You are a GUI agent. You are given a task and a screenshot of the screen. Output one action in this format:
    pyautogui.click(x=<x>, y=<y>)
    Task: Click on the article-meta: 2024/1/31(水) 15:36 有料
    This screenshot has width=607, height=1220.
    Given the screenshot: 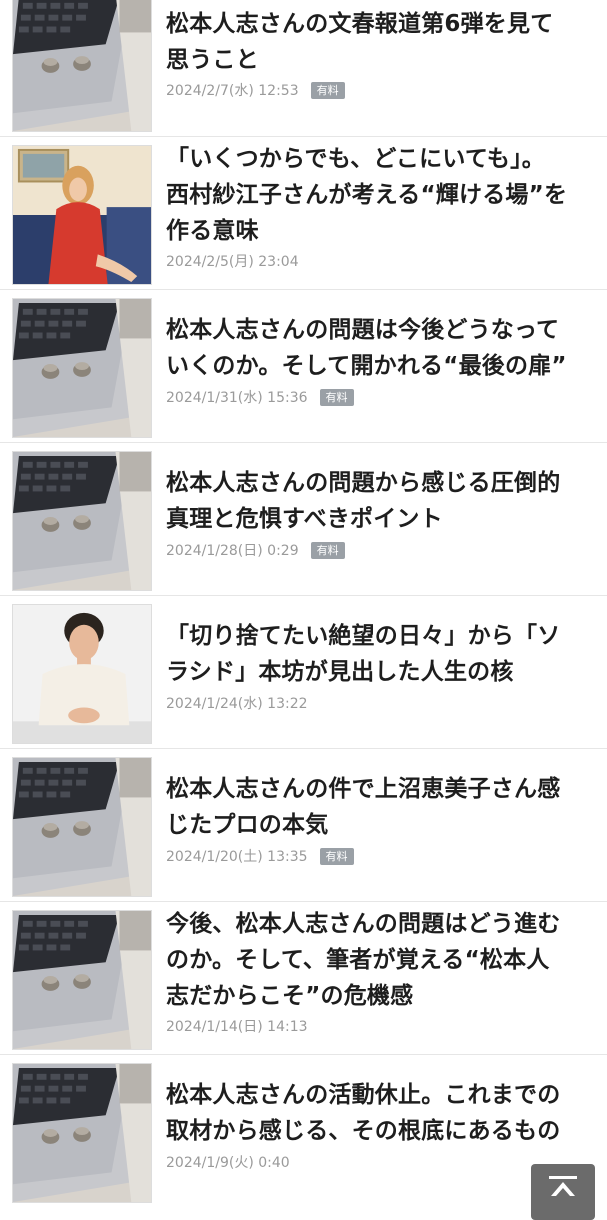 What is the action you would take?
    pyautogui.click(x=260, y=397)
    